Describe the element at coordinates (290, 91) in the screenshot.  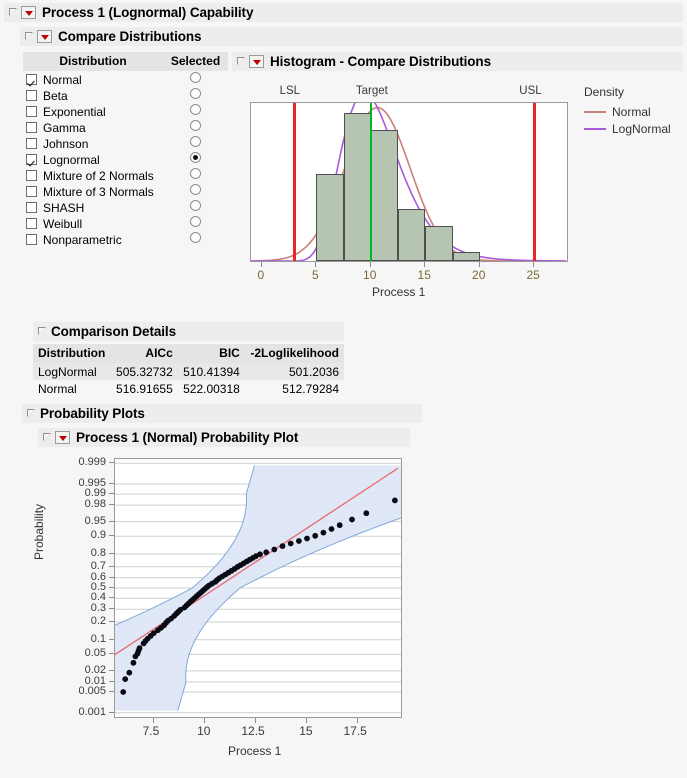
I see `limit-label-lsl: LSL` at that location.